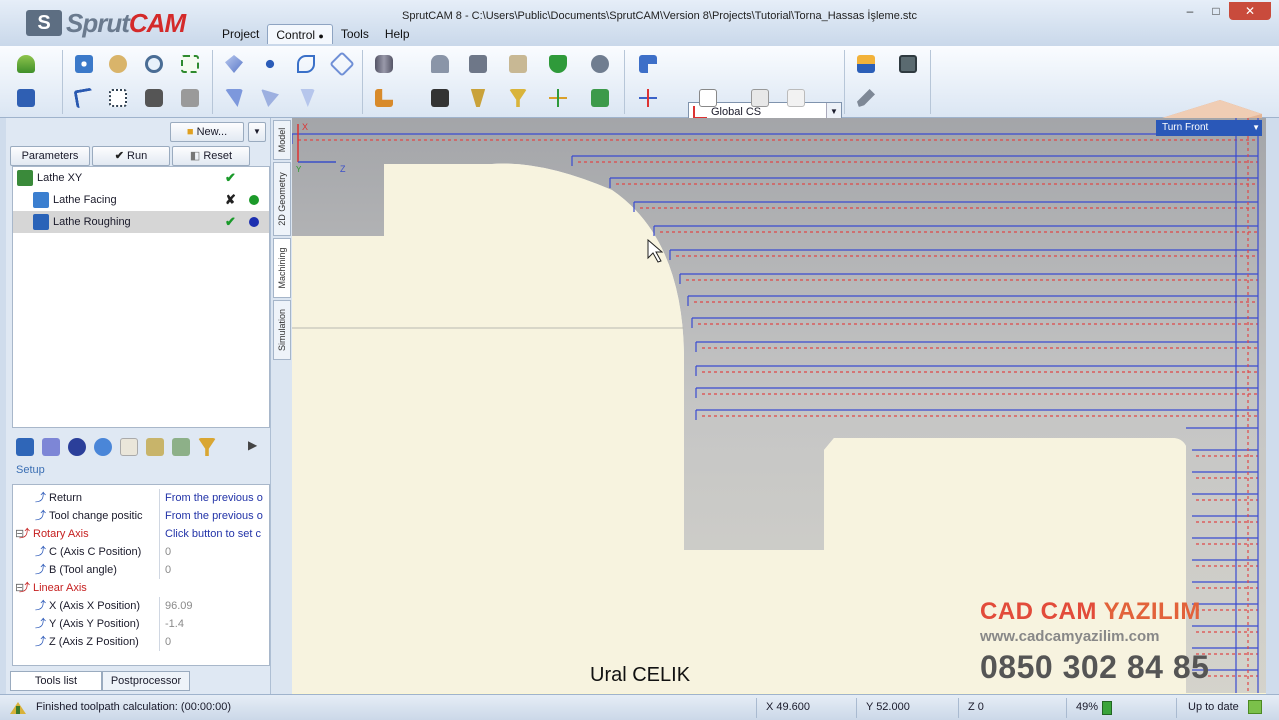 The image size is (1279, 720). I want to click on property-row: ⤴ Z (Axis Z Position) 0, so click(141, 642).